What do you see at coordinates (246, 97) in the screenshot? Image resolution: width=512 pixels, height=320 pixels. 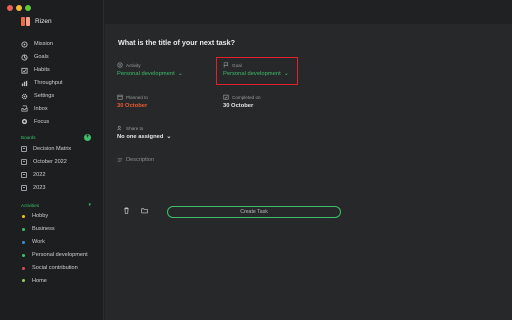 I see `completed-label: Completed on` at bounding box center [246, 97].